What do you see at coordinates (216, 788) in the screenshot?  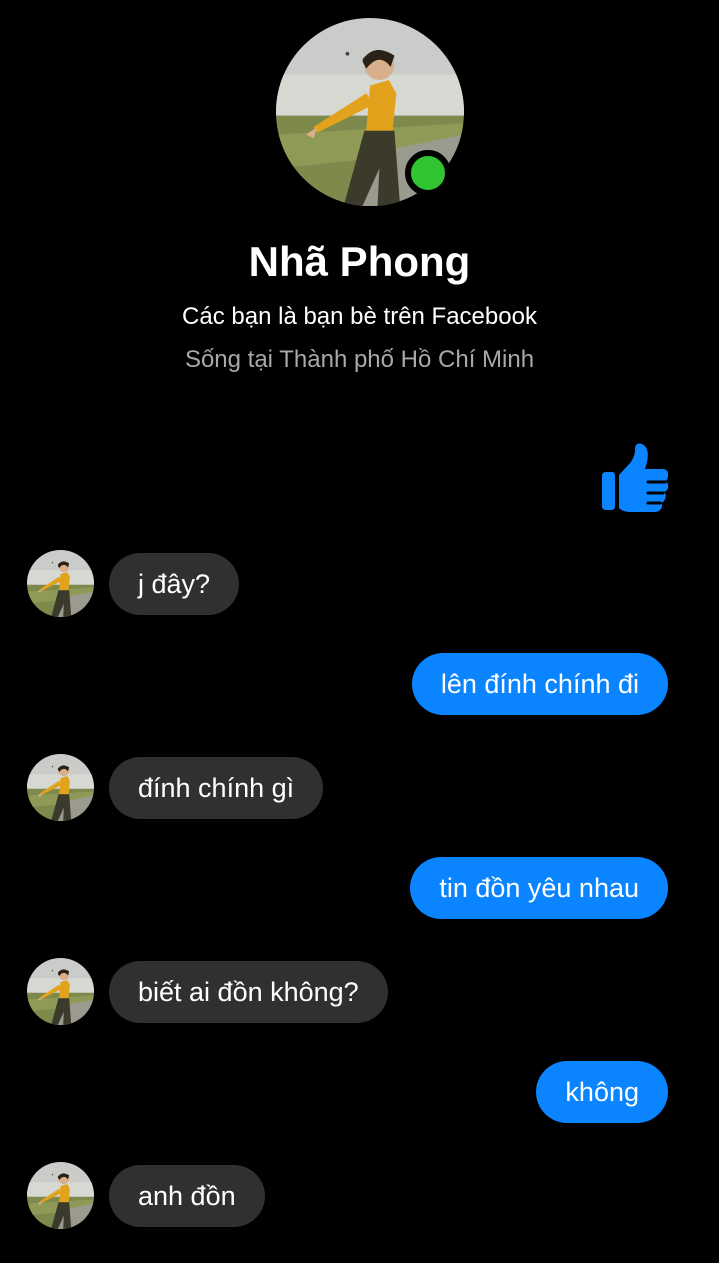 I see `incoming-message: đính chính gì` at bounding box center [216, 788].